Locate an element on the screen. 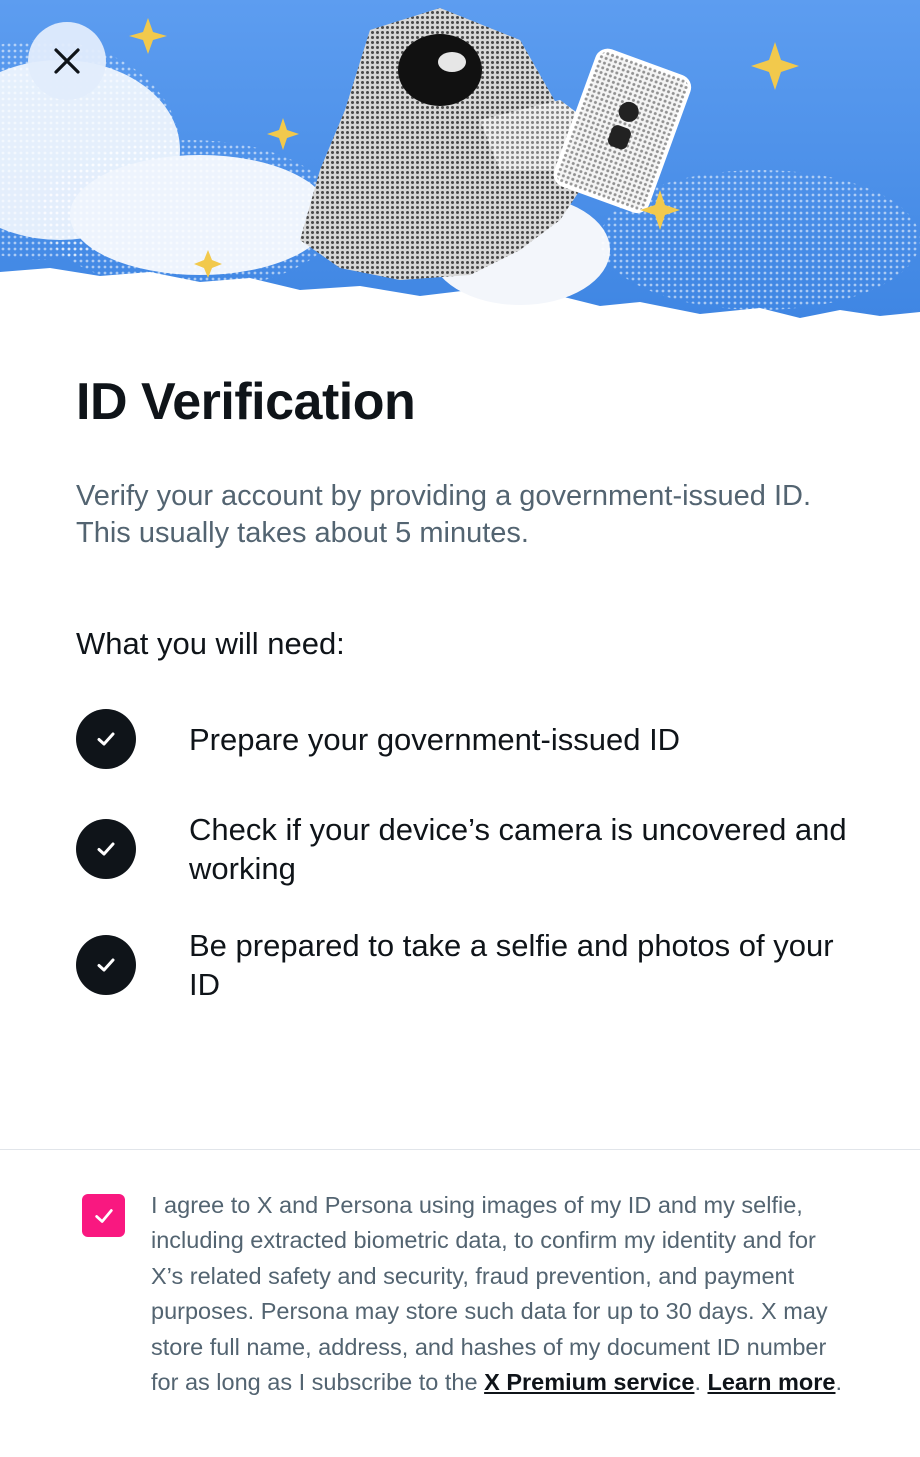 This screenshot has width=920, height=1457. divider is located at coordinates (460, 1149).